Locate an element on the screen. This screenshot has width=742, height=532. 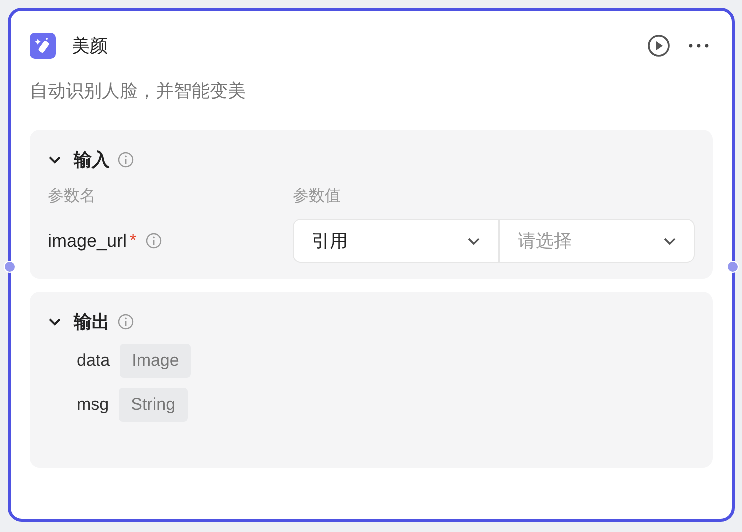
wand-icon is located at coordinates (43, 46).